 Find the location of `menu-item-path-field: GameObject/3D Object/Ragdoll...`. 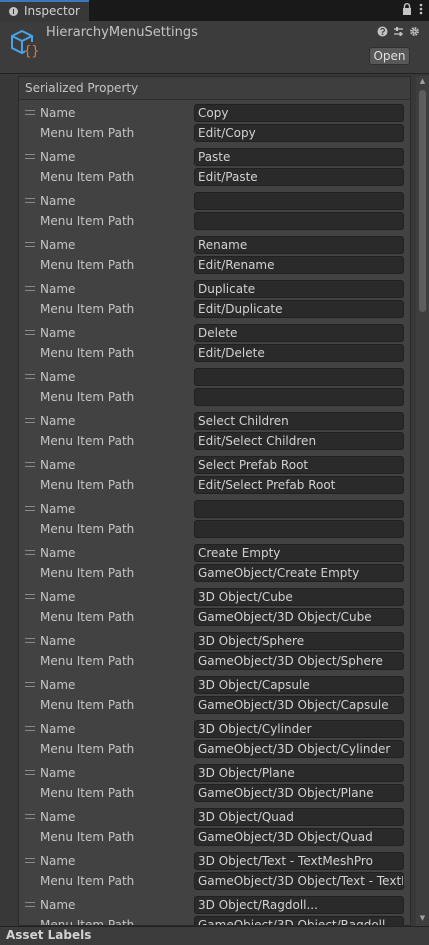

menu-item-path-field: GameObject/3D Object/Ragdoll... is located at coordinates (299, 920).